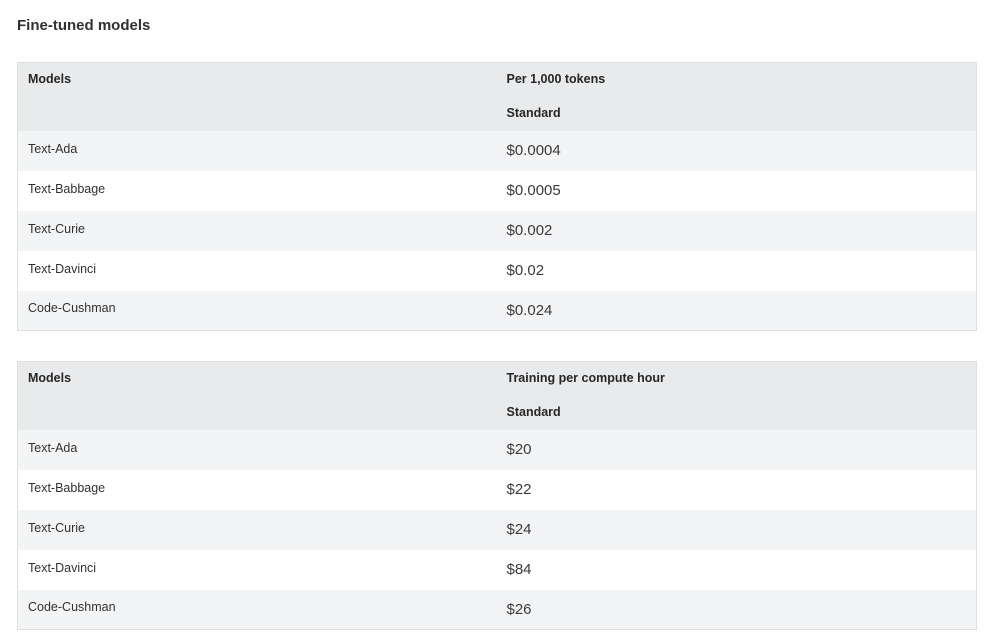 This screenshot has width=1008, height=637. I want to click on section-title: Fine-tuned models, so click(84, 25).